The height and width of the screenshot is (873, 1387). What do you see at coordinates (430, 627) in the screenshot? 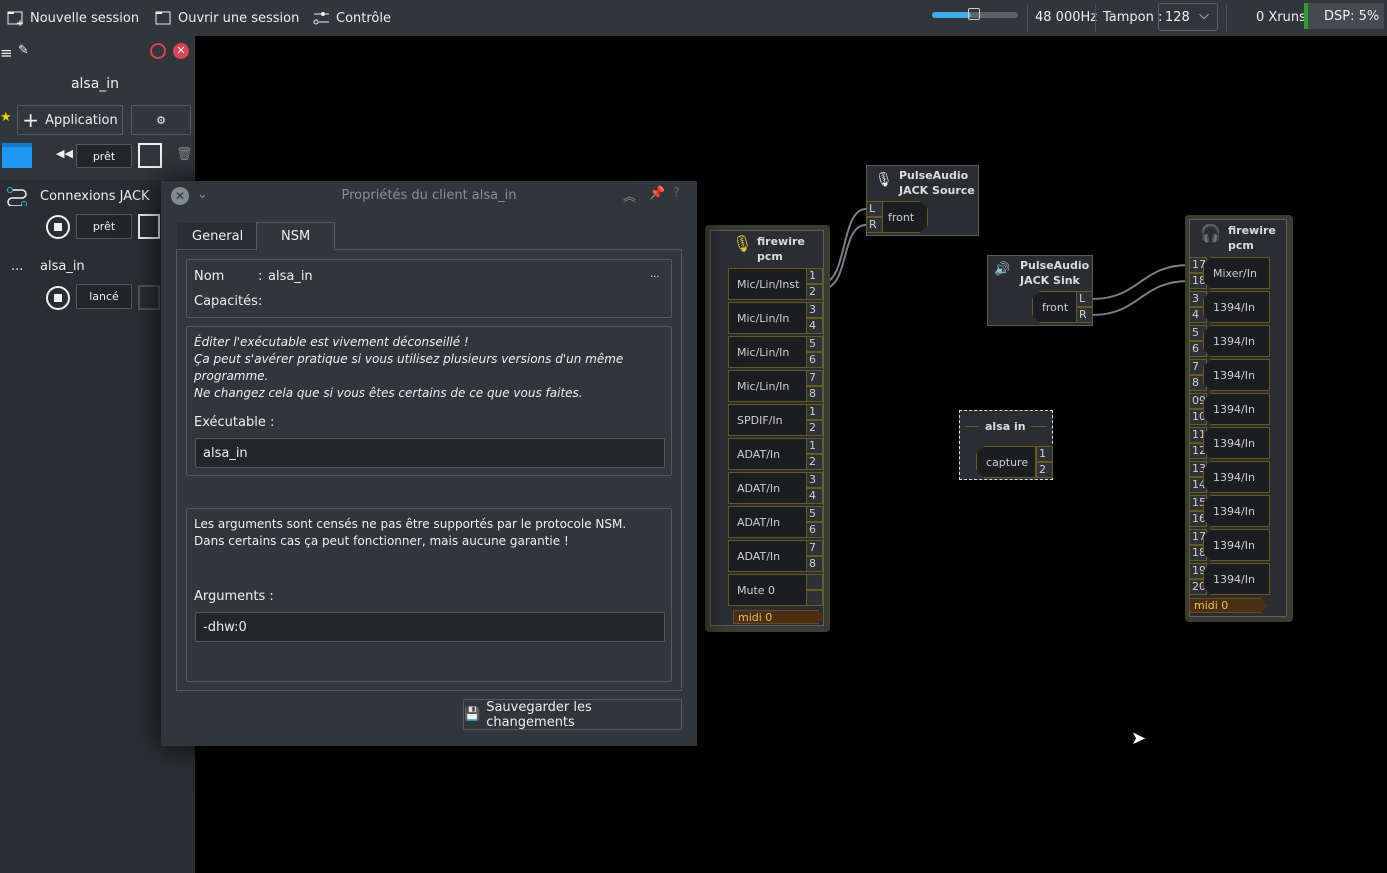
I see `arguments-input: -dhw:0` at bounding box center [430, 627].